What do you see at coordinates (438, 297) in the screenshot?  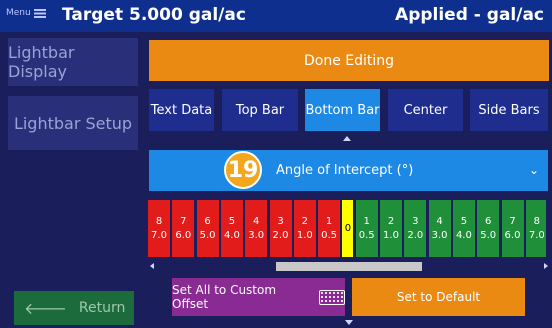 I see `set-to-default-button: Set to Default` at bounding box center [438, 297].